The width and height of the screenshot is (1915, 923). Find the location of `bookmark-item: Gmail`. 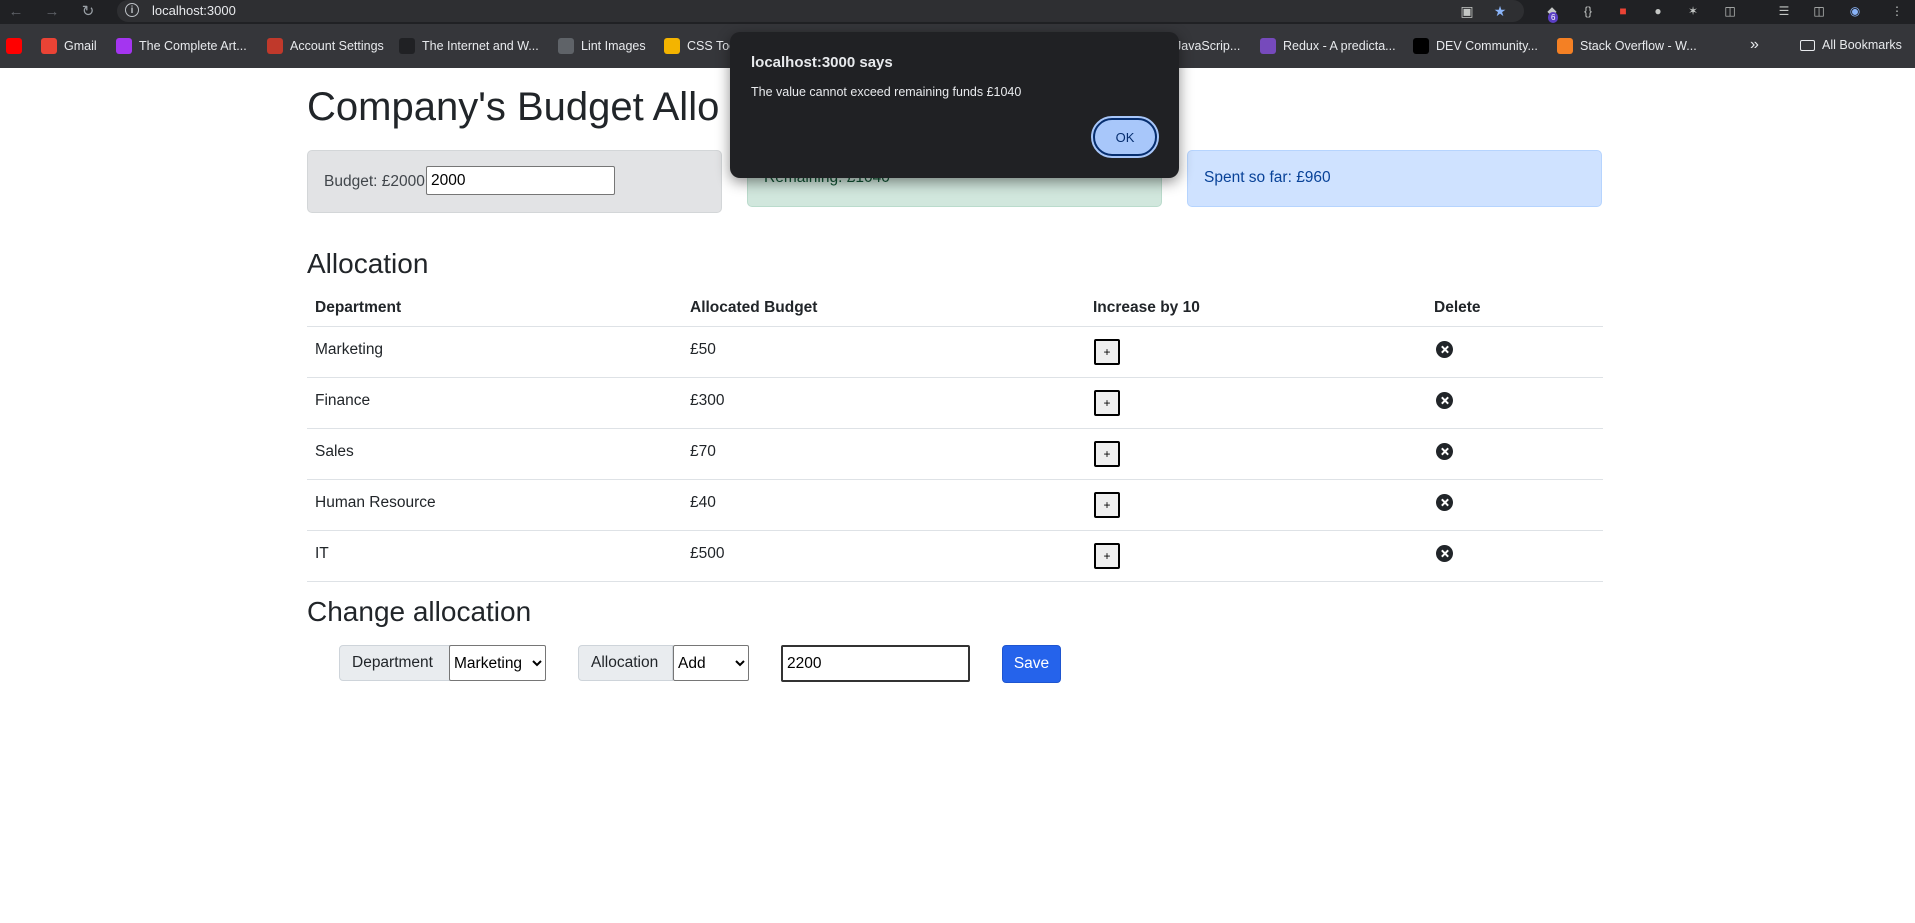

bookmark-item: Gmail is located at coordinates (69, 46).